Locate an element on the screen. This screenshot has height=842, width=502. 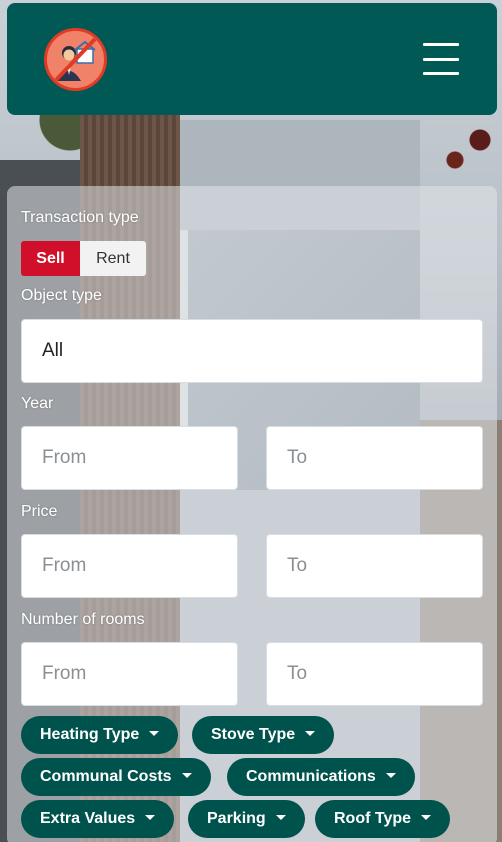
roof-type-dropdown: Roof Type is located at coordinates (383, 819).